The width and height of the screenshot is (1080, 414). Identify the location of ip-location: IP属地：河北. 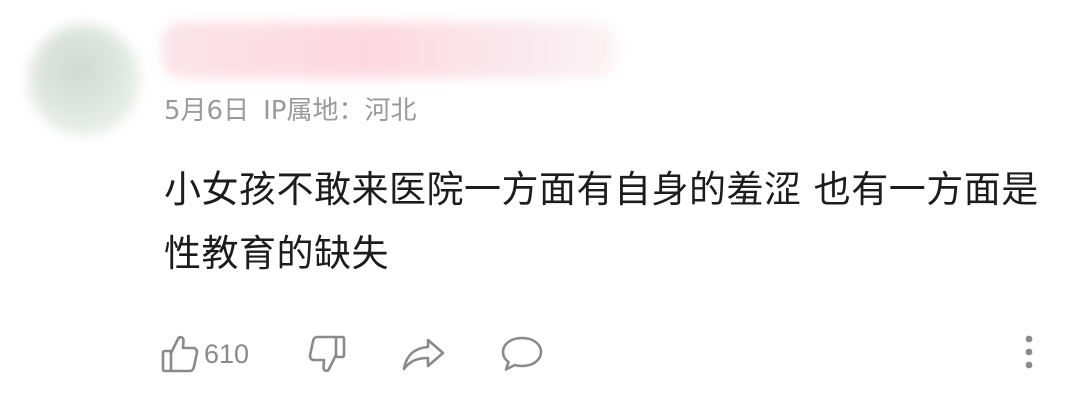
(340, 111).